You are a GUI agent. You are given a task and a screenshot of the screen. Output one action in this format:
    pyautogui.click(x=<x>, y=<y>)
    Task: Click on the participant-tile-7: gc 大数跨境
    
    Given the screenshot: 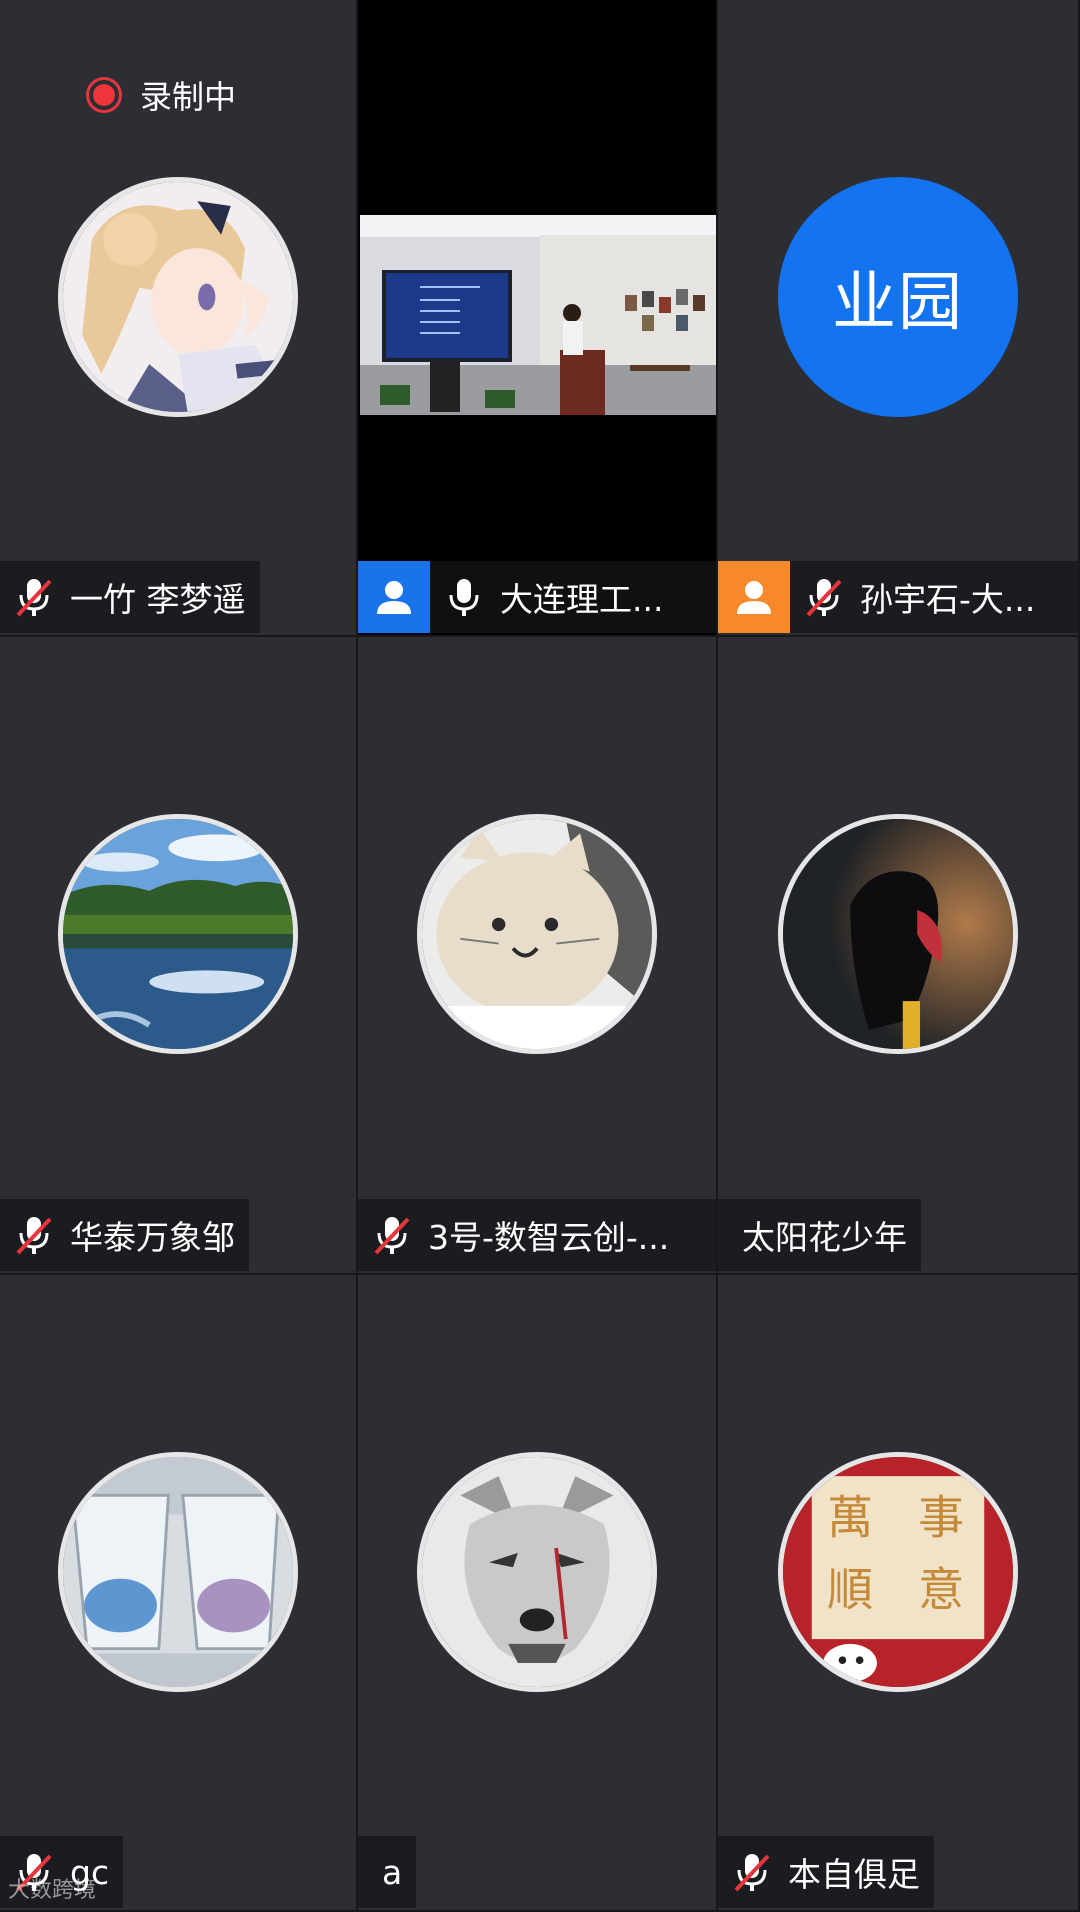 What is the action you would take?
    pyautogui.click(x=179, y=1593)
    